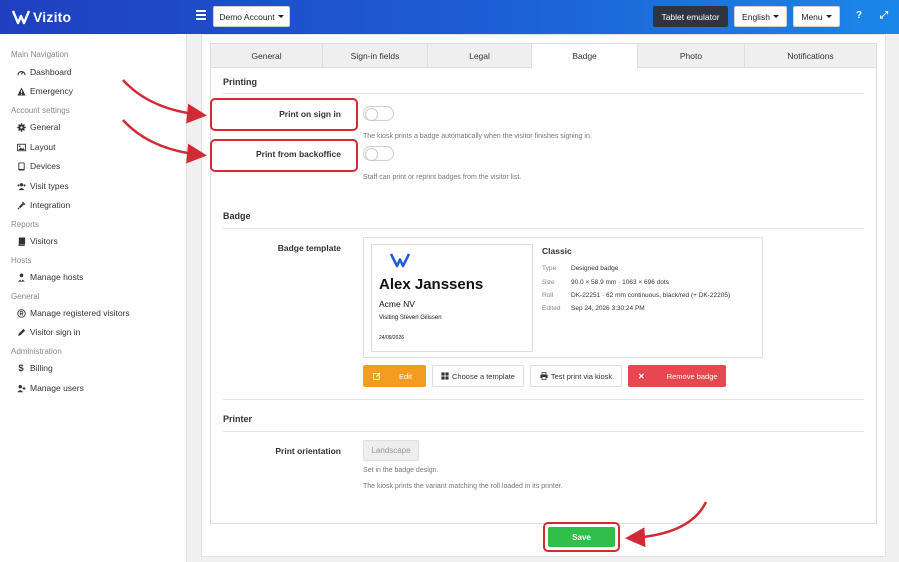 This screenshot has width=899, height=562. What do you see at coordinates (247, 16) in the screenshot?
I see `account-dropdown-label: Demo Account` at bounding box center [247, 16].